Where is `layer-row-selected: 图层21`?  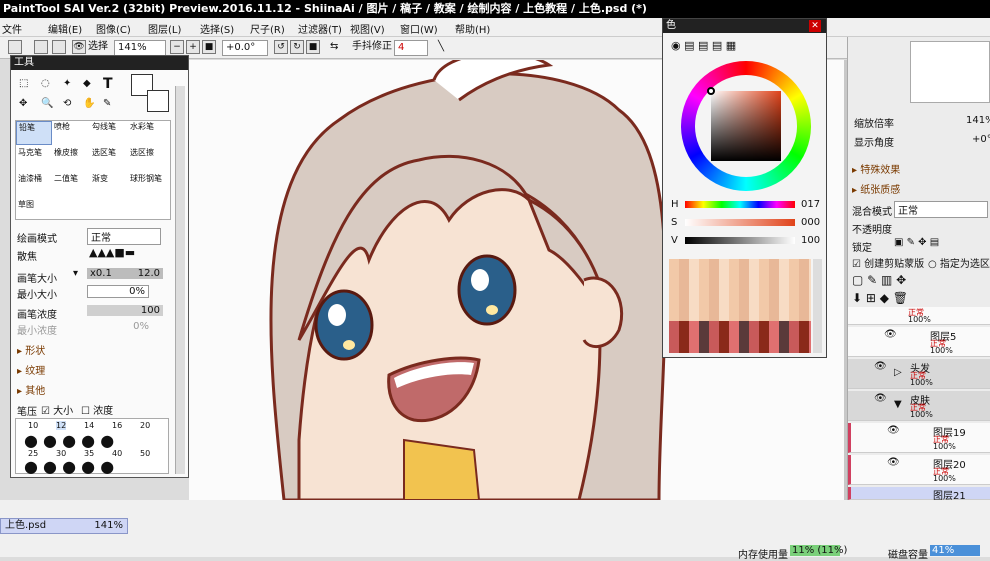
layer-row-selected: 图层21 is located at coordinates (919, 494).